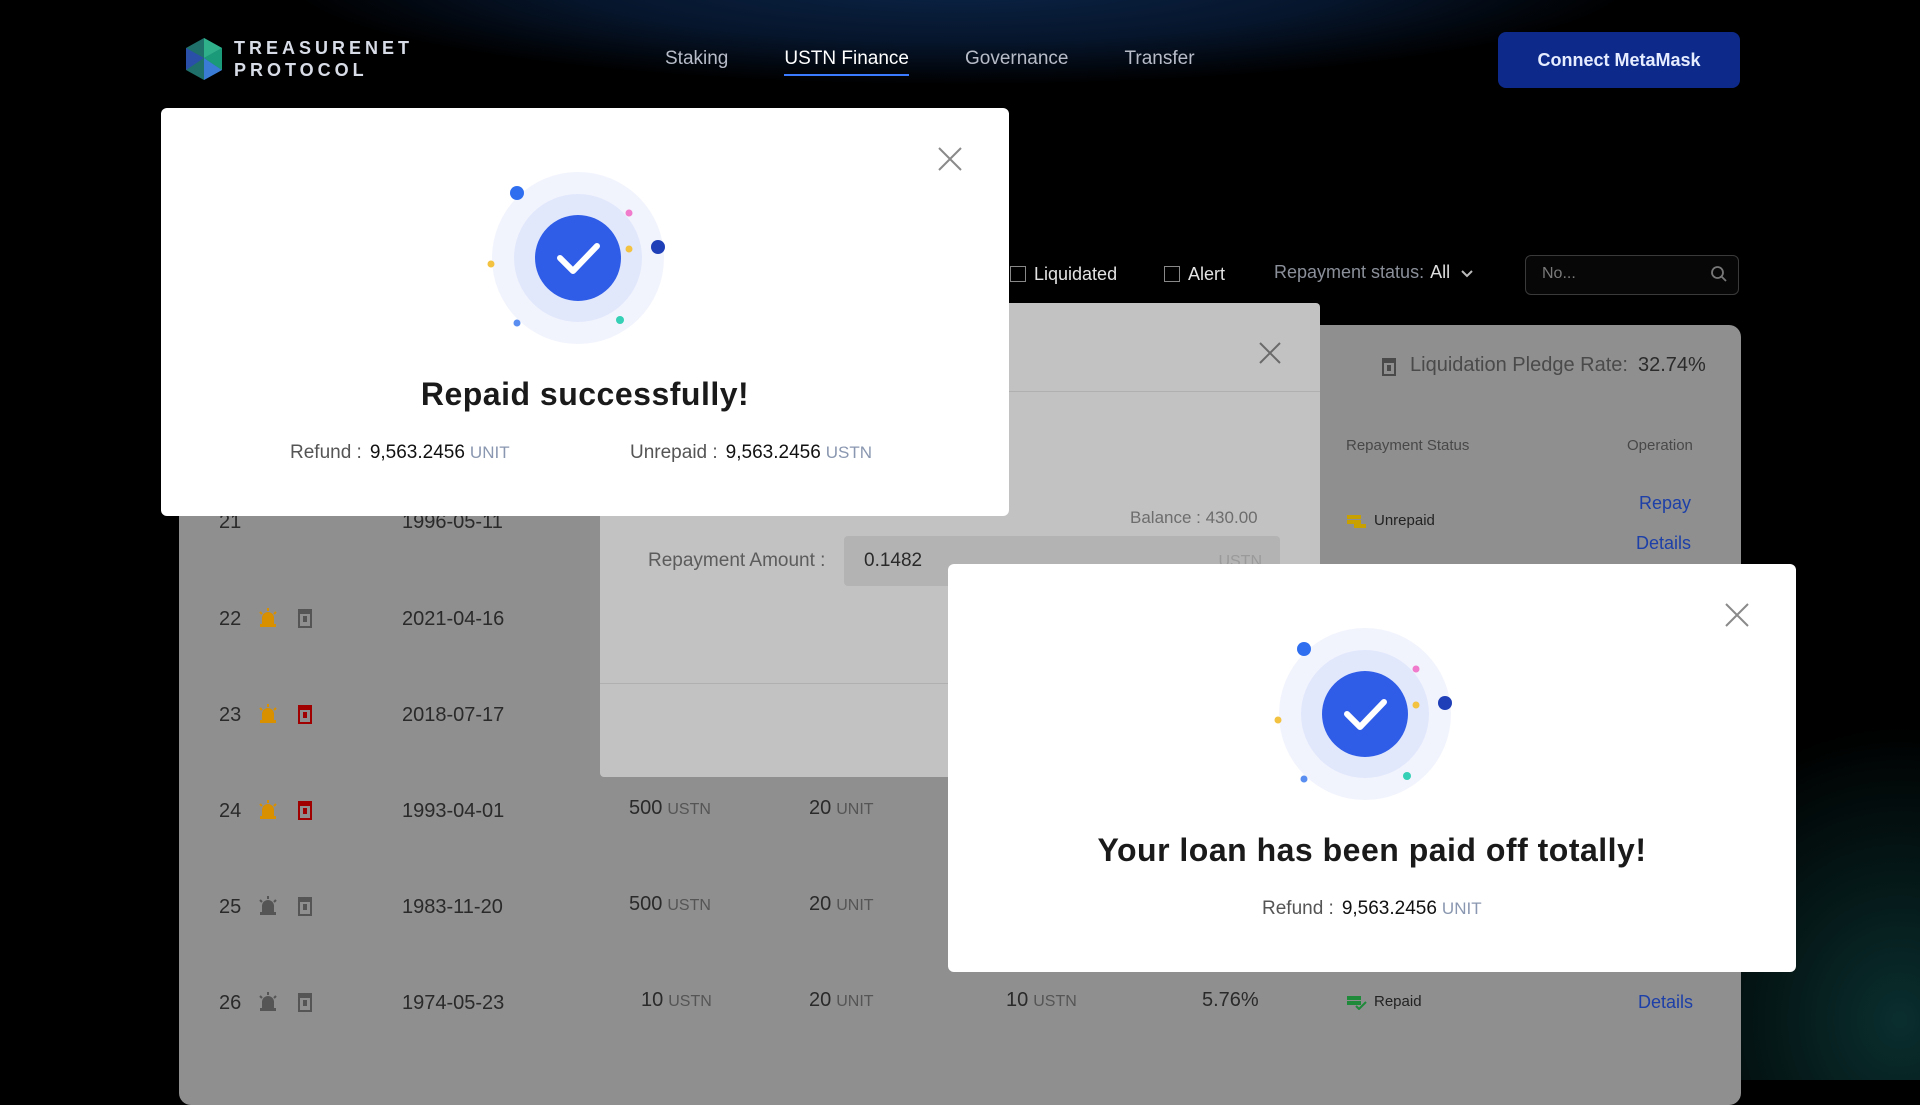  What do you see at coordinates (453, 619) in the screenshot?
I see `row-date: 2021-04-16` at bounding box center [453, 619].